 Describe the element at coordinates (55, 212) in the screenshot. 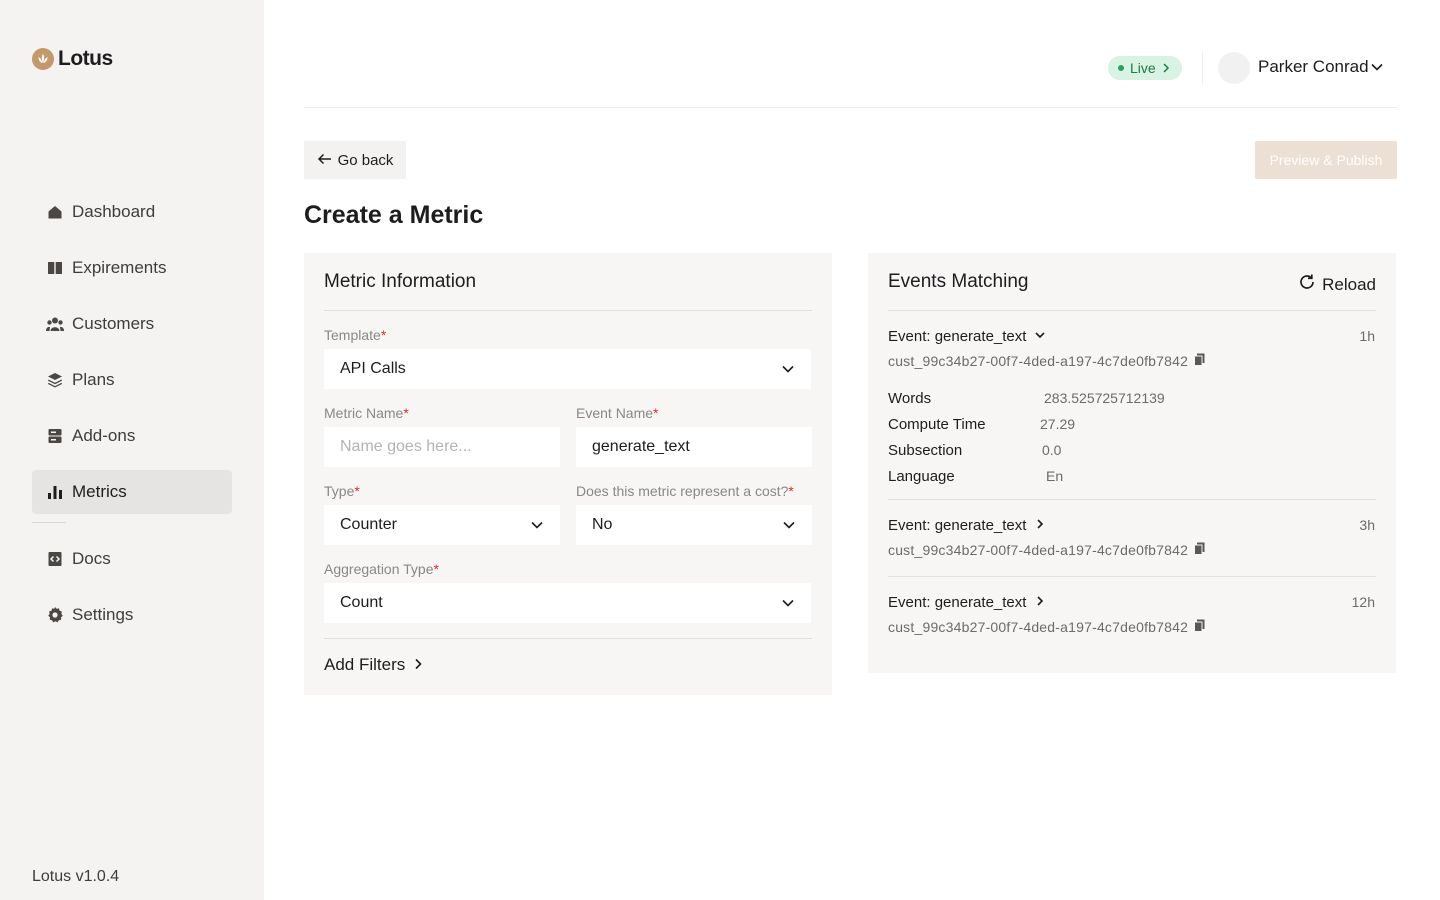

I see `home-icon` at that location.